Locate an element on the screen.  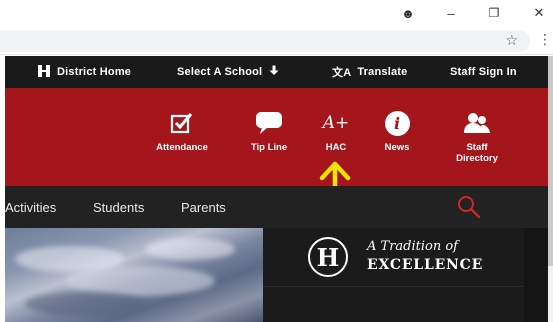
hac-label: HAC is located at coordinates (336, 147).